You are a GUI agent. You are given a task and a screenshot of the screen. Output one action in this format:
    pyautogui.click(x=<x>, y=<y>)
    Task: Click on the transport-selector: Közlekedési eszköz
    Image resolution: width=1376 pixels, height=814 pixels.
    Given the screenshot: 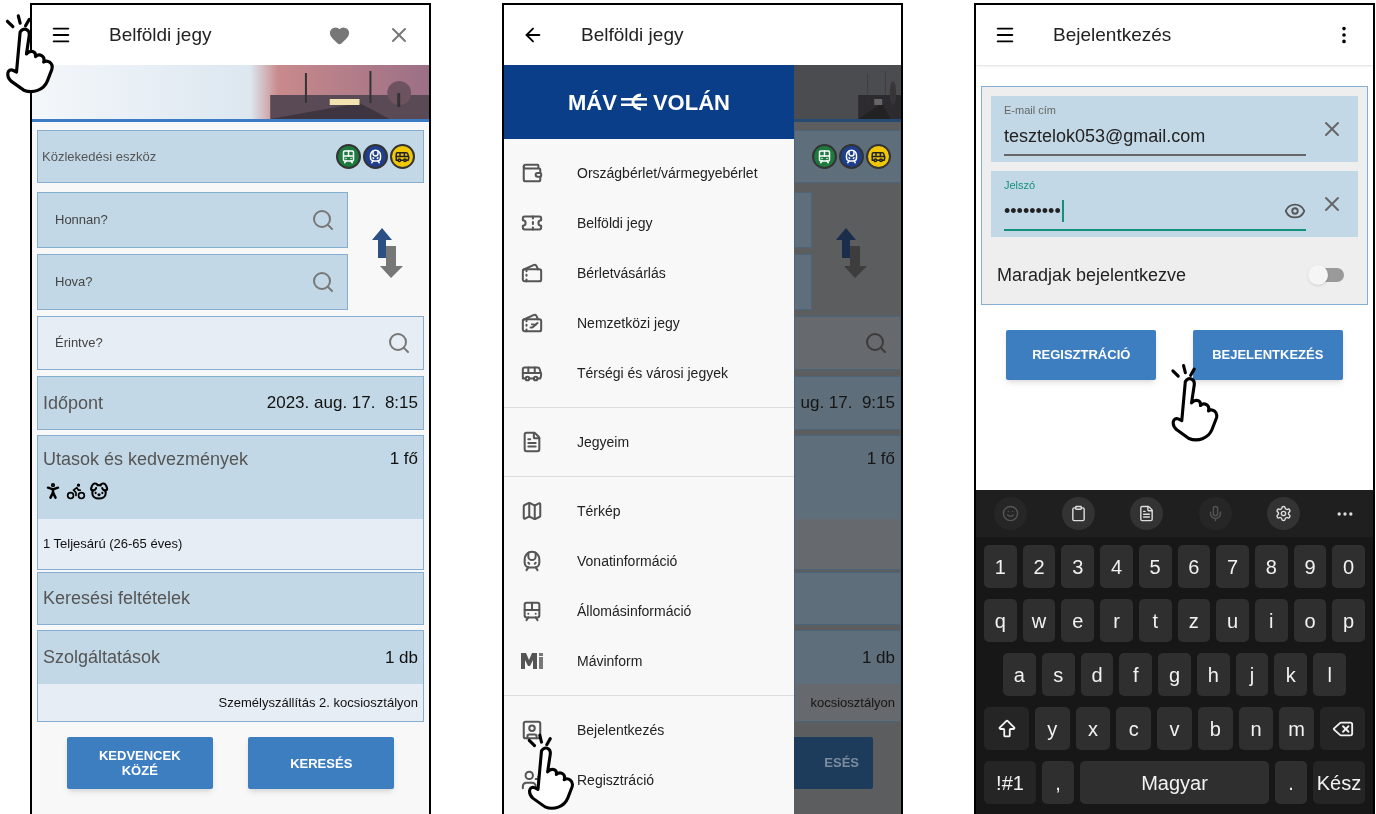 What is the action you would take?
    pyautogui.click(x=230, y=156)
    